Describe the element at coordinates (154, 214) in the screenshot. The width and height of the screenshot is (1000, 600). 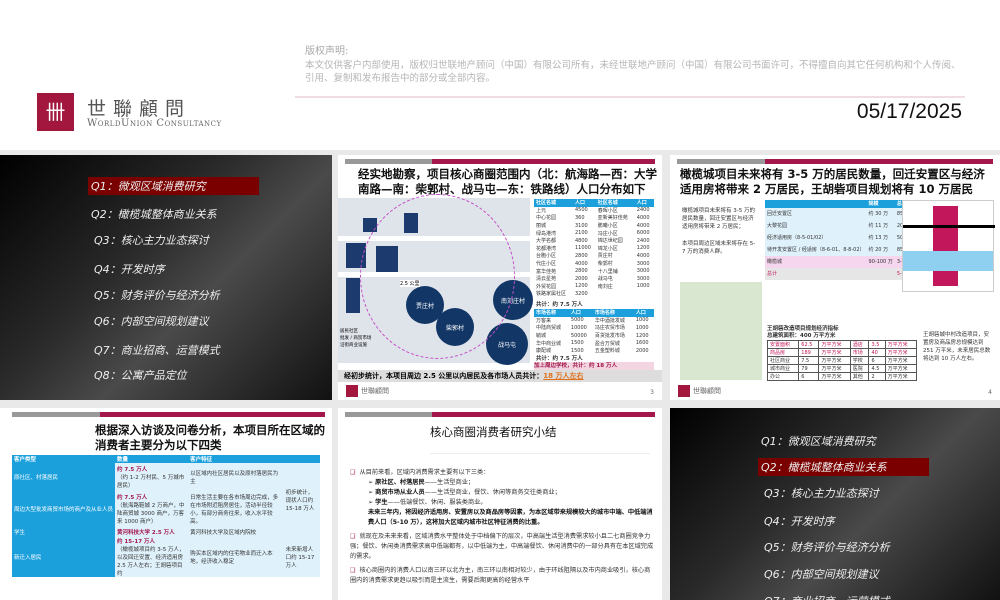
I see `toc-item: Q2：橄榄城整体商业关系` at that location.